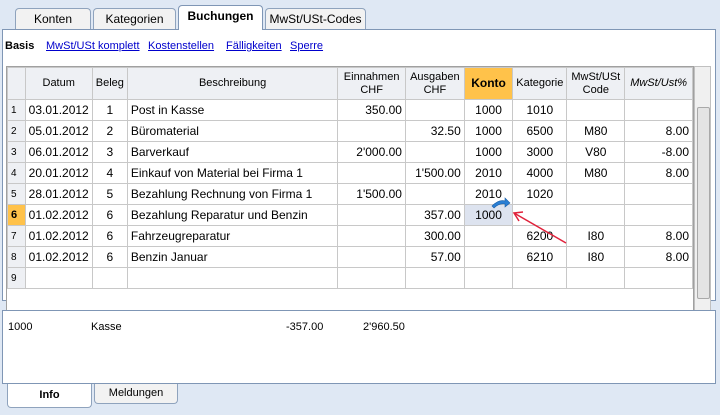 Image resolution: width=720 pixels, height=415 pixels. I want to click on row-number: 5, so click(16, 194).